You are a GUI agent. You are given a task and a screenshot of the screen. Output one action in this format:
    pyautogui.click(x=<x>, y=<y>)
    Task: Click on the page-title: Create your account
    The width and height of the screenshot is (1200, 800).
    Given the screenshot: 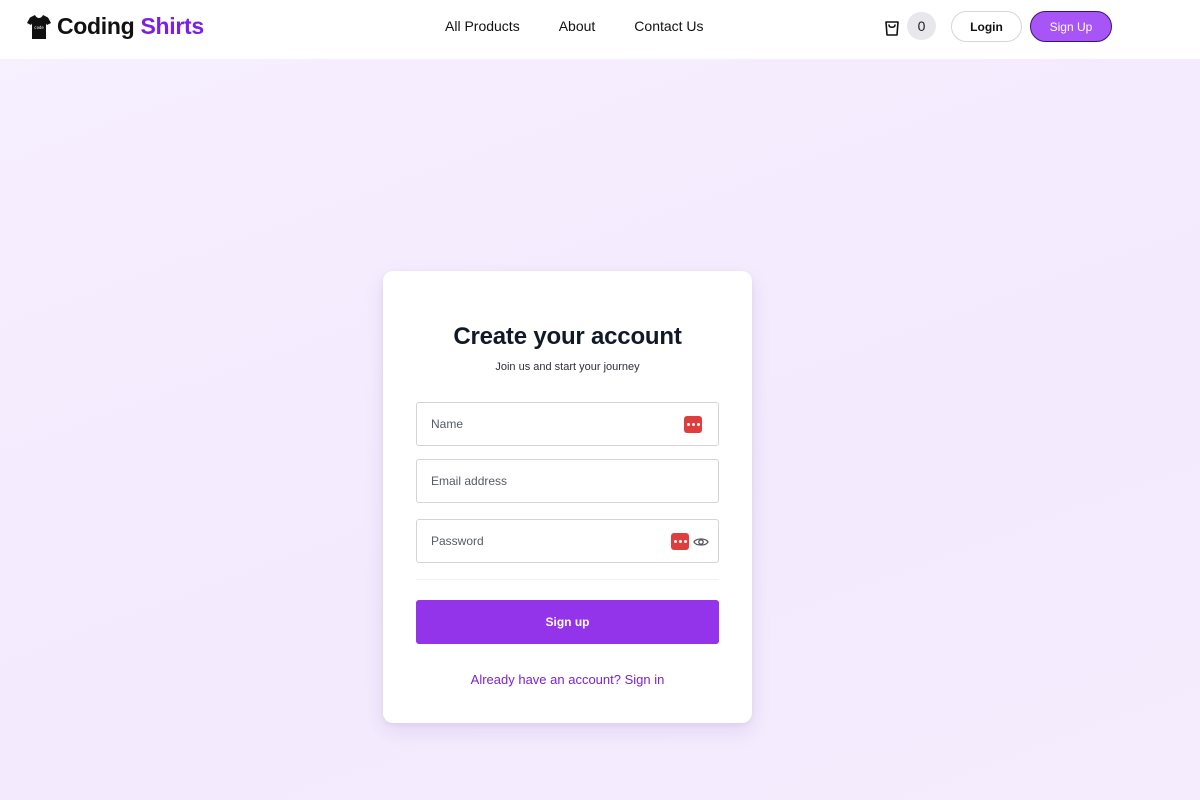 What is the action you would take?
    pyautogui.click(x=567, y=336)
    